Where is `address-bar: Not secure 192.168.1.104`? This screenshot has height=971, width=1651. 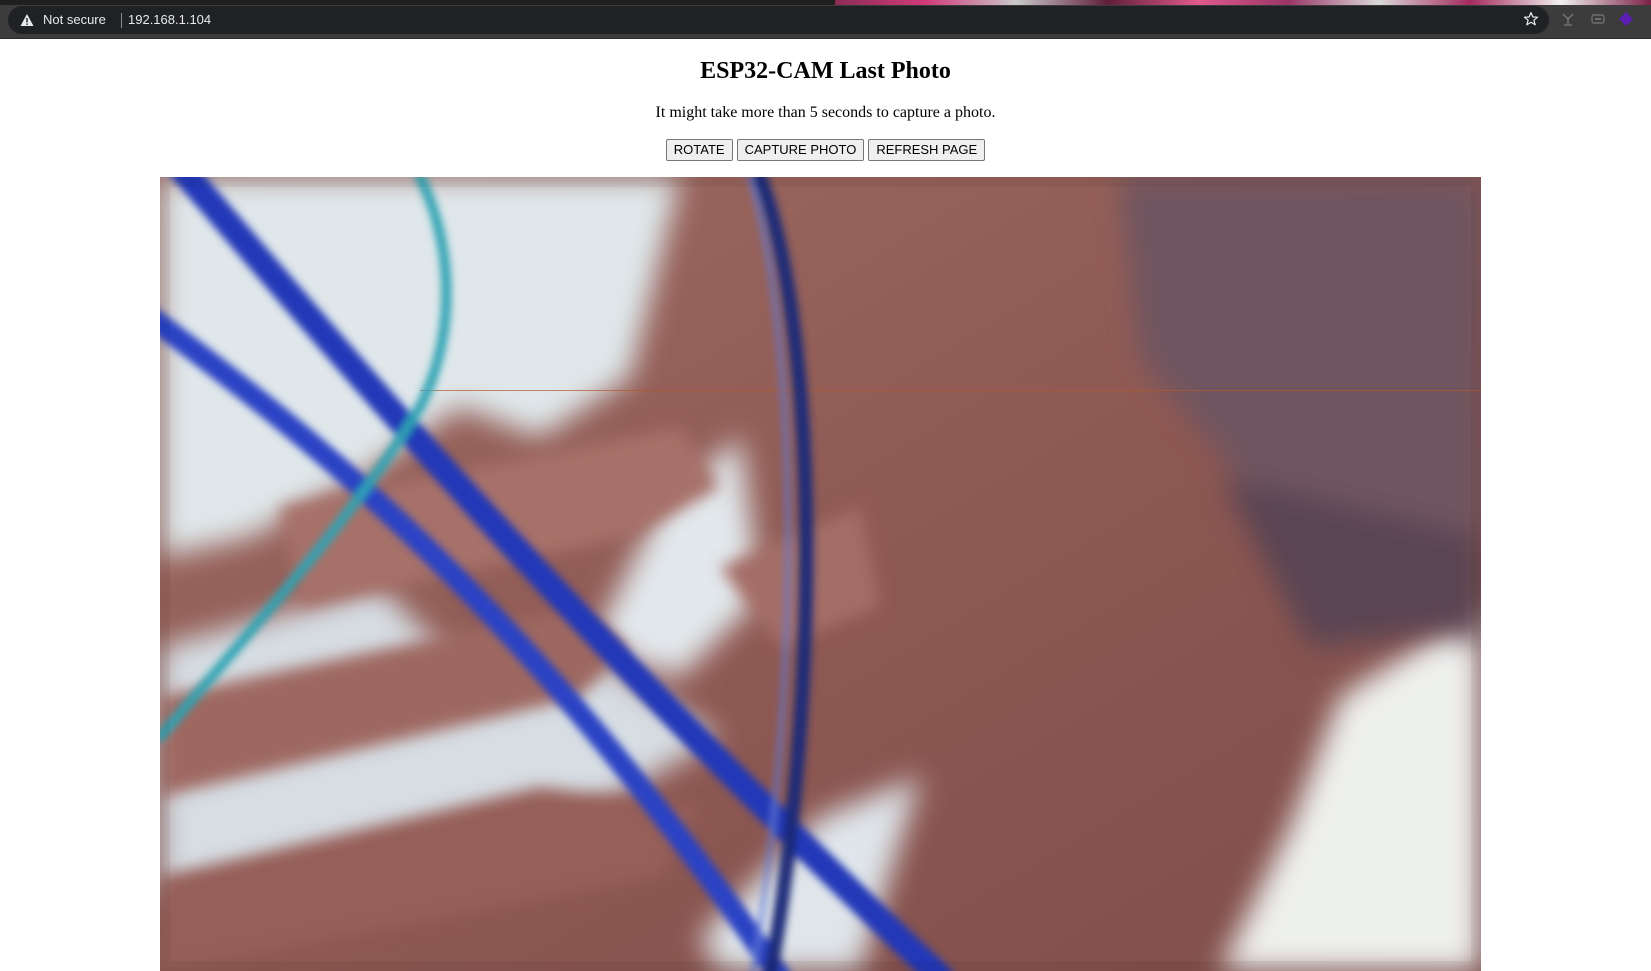
address-bar: Not secure 192.168.1.104 is located at coordinates (778, 20).